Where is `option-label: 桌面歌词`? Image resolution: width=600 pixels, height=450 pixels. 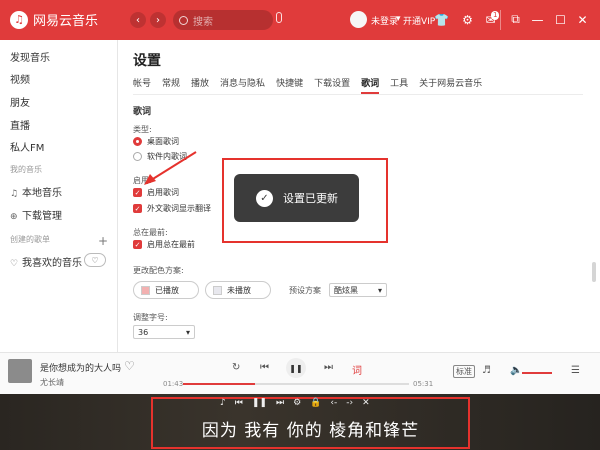
option-label: 桌面歌词 is located at coordinates (163, 141).